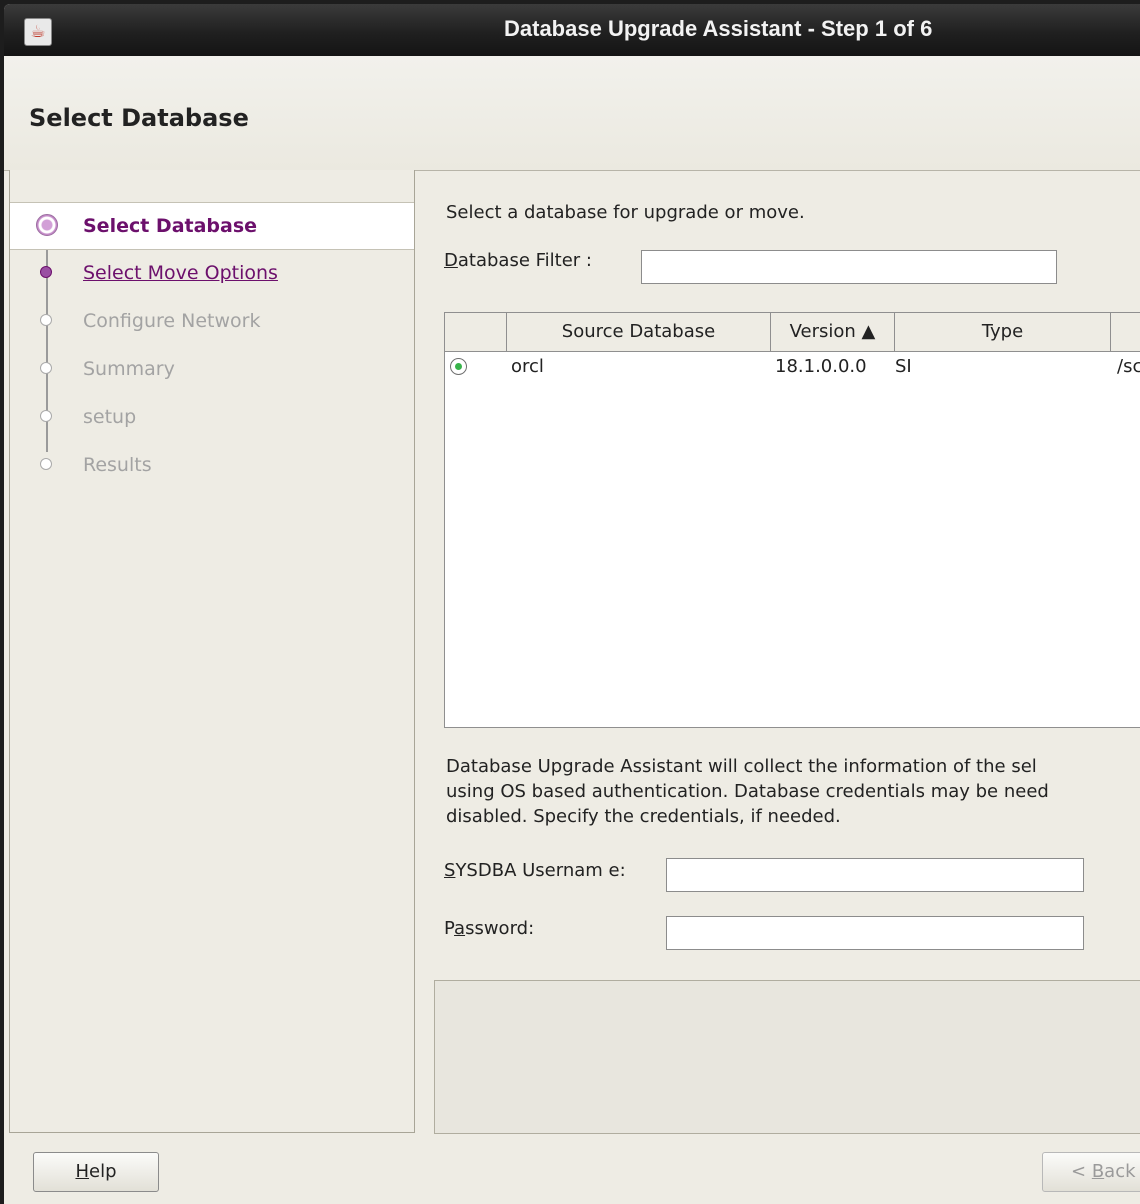  I want to click on nav-item-configure-network: Configure Network, so click(212, 321).